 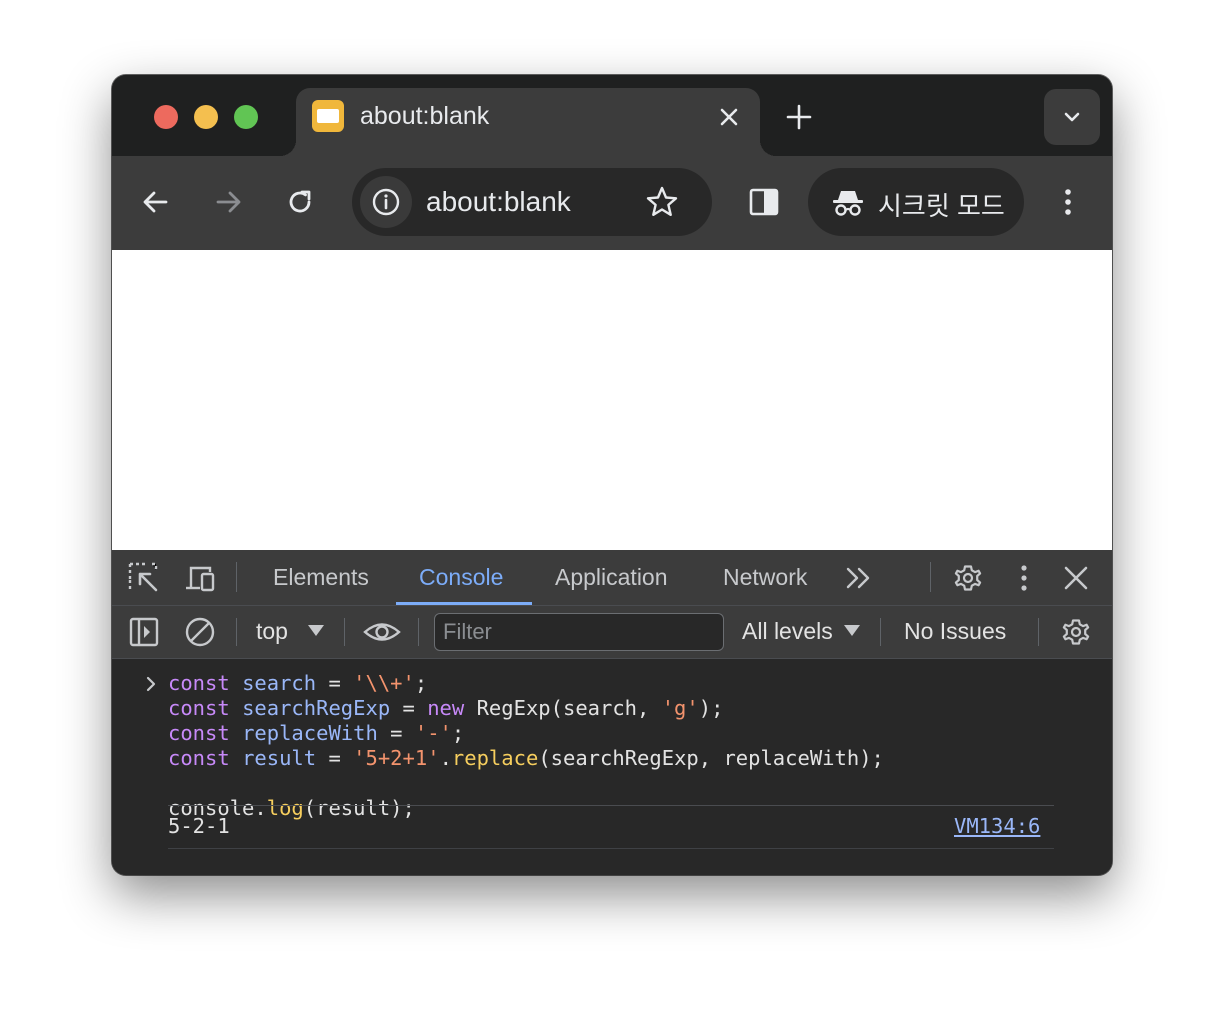 I want to click on clear-console-icon, so click(x=200, y=632).